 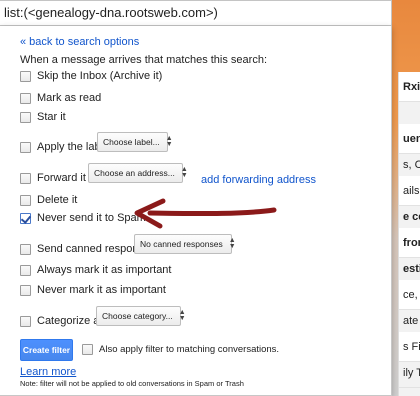 What do you see at coordinates (25, 321) in the screenshot?
I see `categorize-checkbox` at bounding box center [25, 321].